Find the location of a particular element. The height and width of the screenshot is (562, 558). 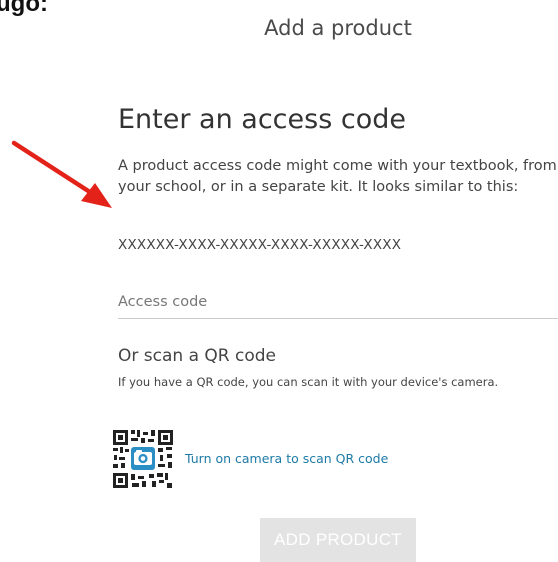

example-code: XXXXXX-XXXX-XXXXX-XXXX-XXXXX-XXXX is located at coordinates (260, 245).